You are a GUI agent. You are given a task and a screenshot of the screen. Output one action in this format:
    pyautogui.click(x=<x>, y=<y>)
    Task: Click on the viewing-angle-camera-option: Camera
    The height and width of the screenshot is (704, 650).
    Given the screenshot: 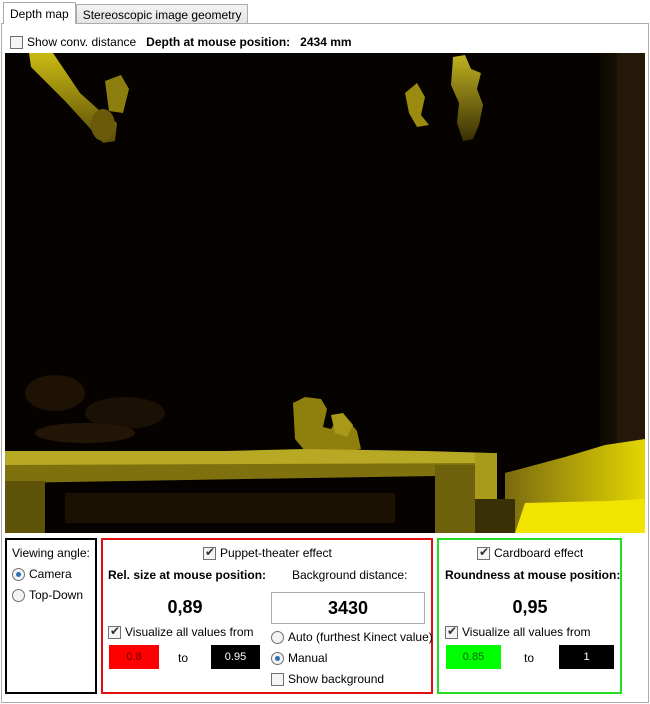 What is the action you would take?
    pyautogui.click(x=42, y=574)
    